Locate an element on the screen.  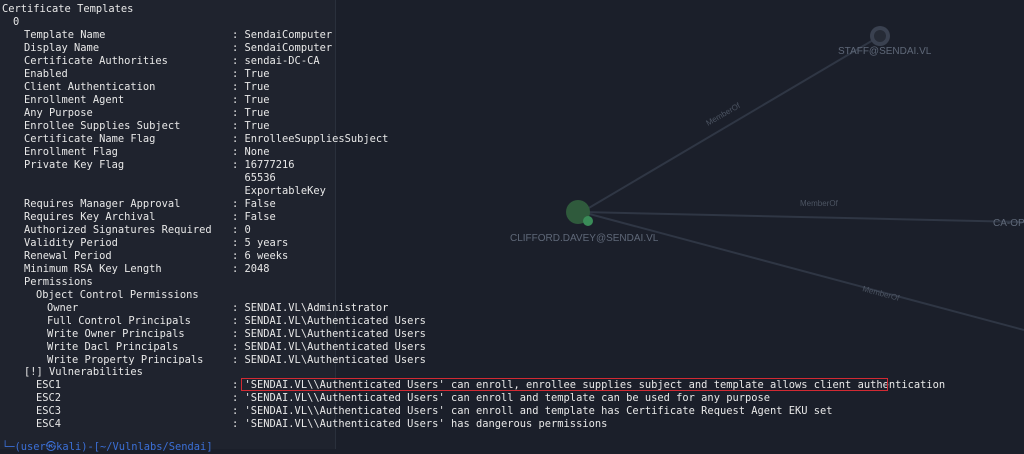
template-field: Client Authentication : True is located at coordinates (512, 87).